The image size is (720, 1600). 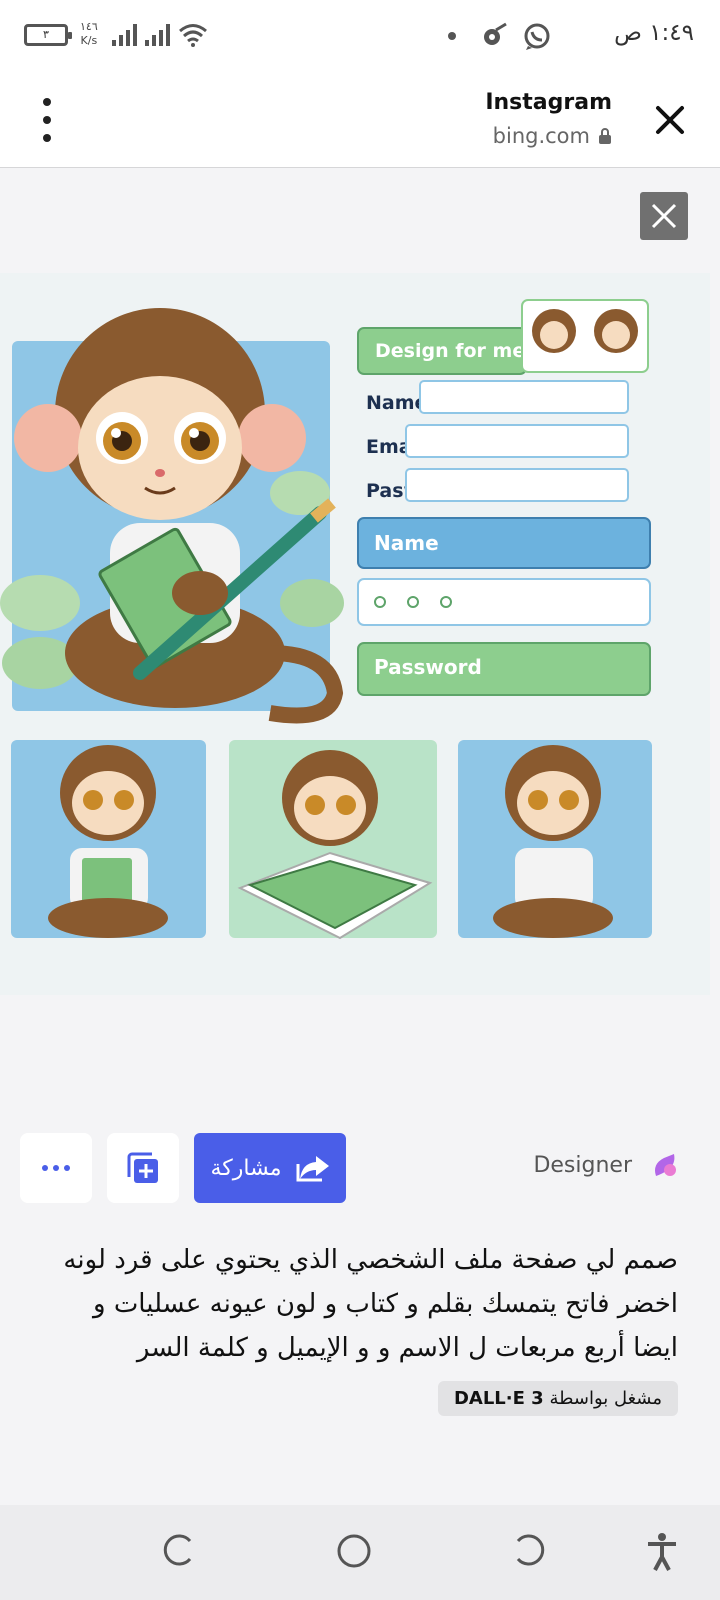 I want to click on battery-icon: ٣, so click(x=48, y=35).